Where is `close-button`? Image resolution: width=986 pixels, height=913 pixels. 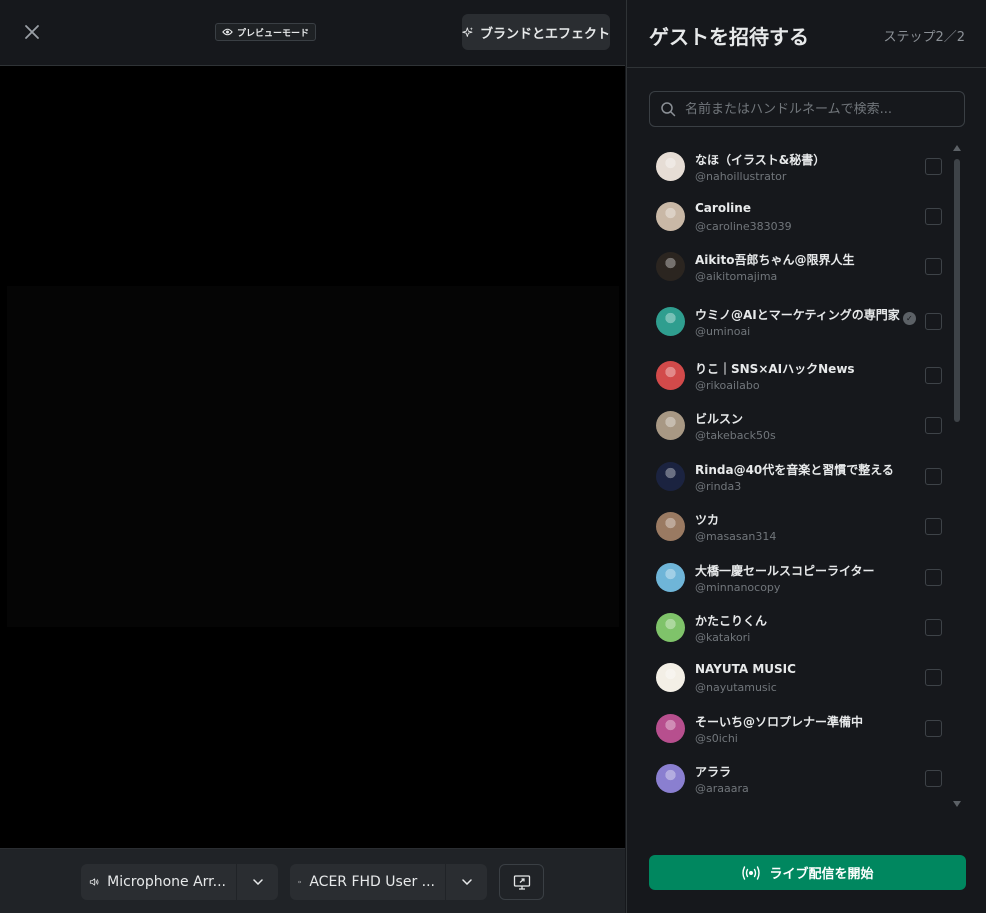
close-button is located at coordinates (32, 32).